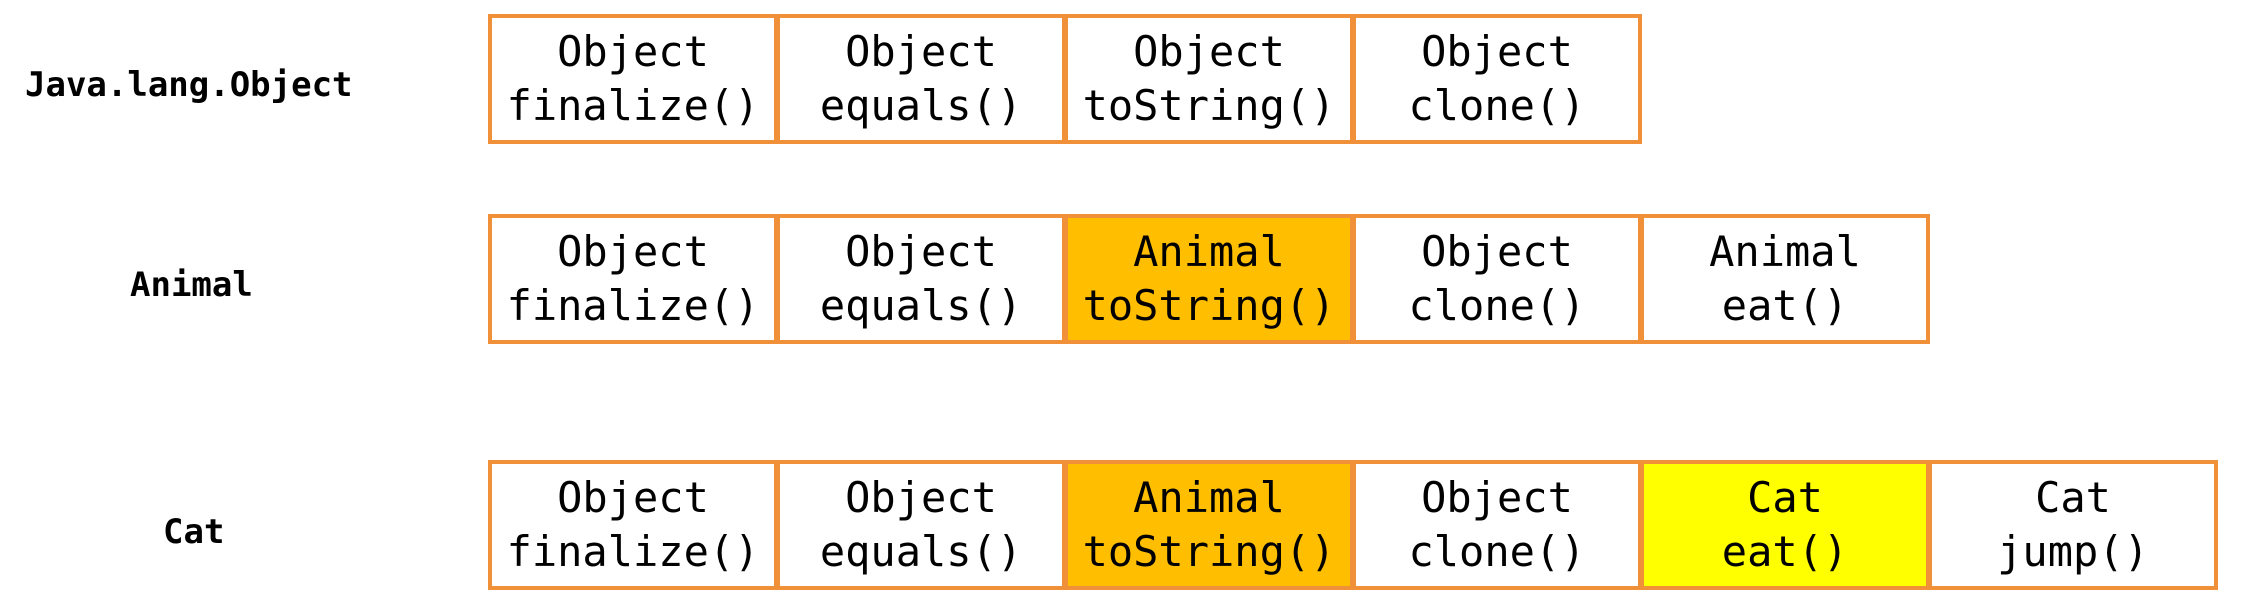  Describe the element at coordinates (194, 532) in the screenshot. I see `row-label-cat: Cat` at that location.